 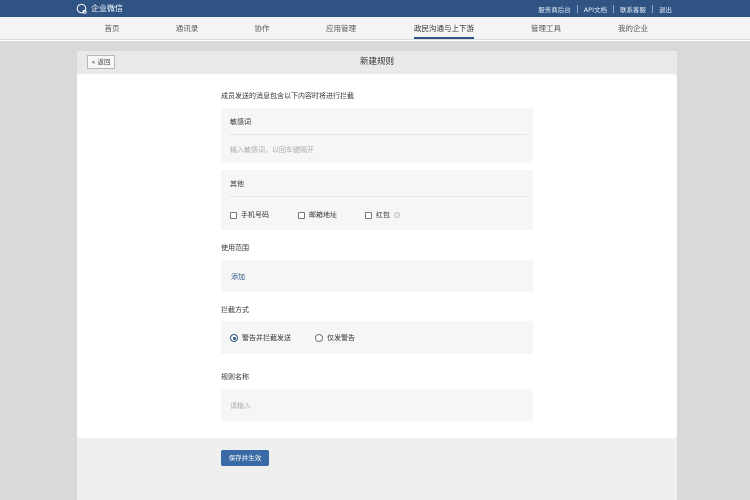 I want to click on other-box: 其他 手机号码 邮箱地址 红包 i, so click(x=377, y=200).